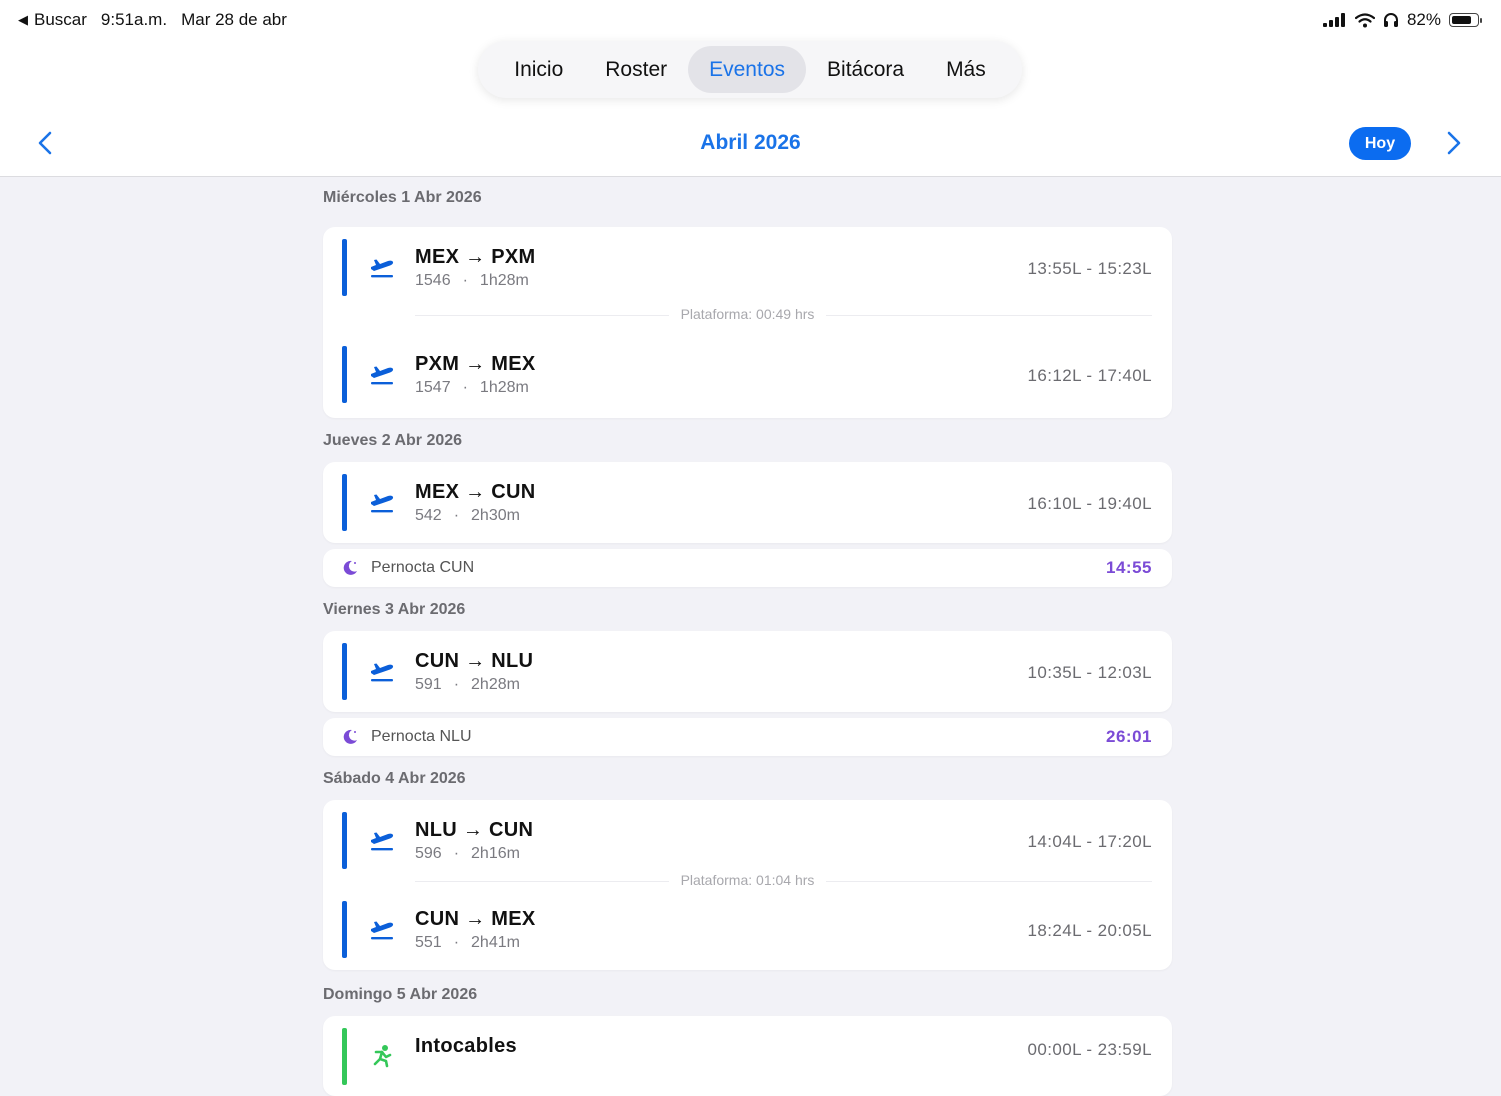  I want to click on flight-subtitle: 1546 · 1h28m, so click(472, 280).